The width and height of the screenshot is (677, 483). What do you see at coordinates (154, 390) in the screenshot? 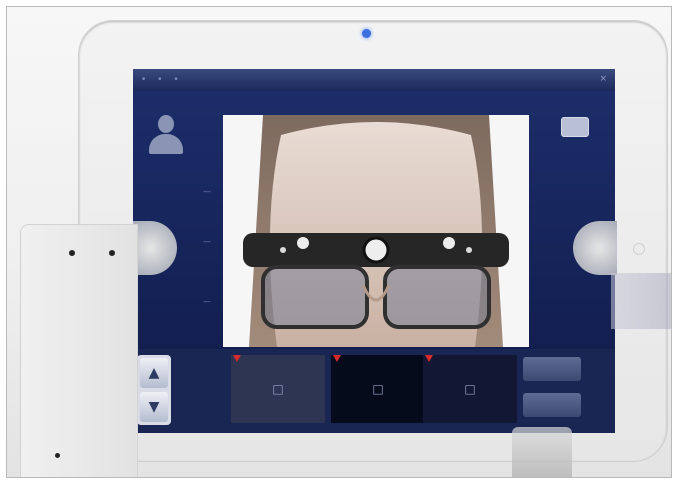
I see `scroll-controls: ▲ ▼` at bounding box center [154, 390].